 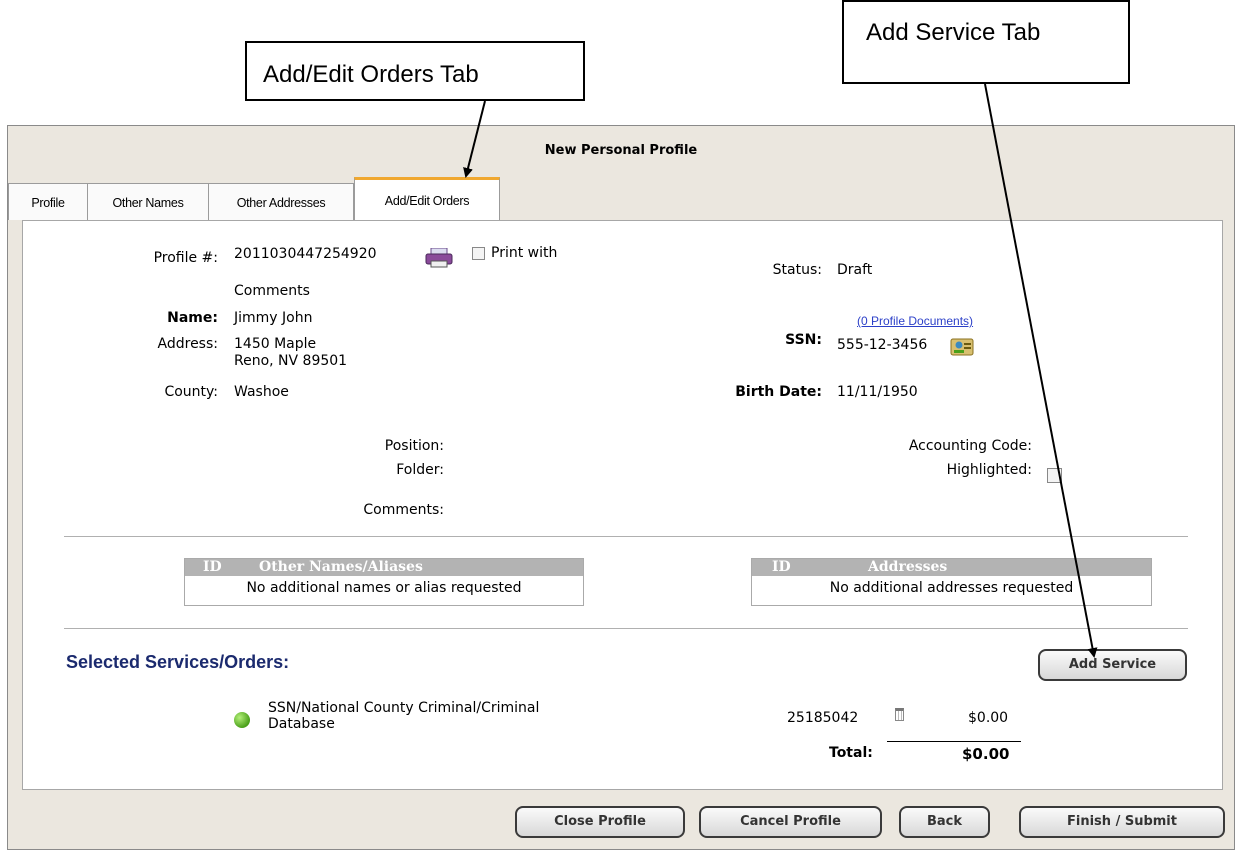 What do you see at coordinates (1054, 475) in the screenshot?
I see `highlighted-checkbox` at bounding box center [1054, 475].